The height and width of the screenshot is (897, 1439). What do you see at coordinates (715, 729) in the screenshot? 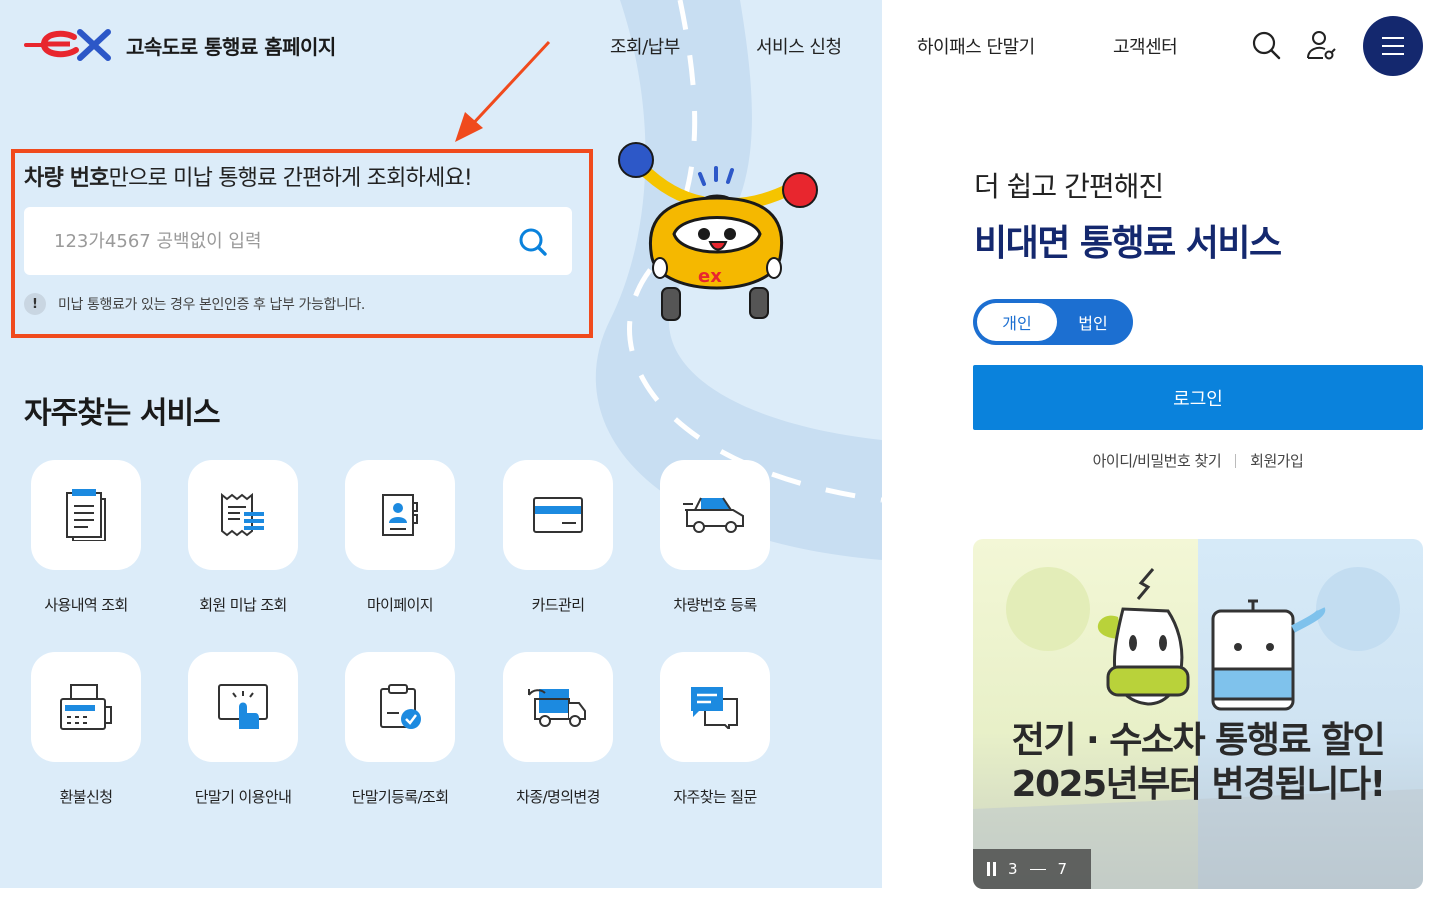
I see `service-faq: 자주찾는 질문` at bounding box center [715, 729].